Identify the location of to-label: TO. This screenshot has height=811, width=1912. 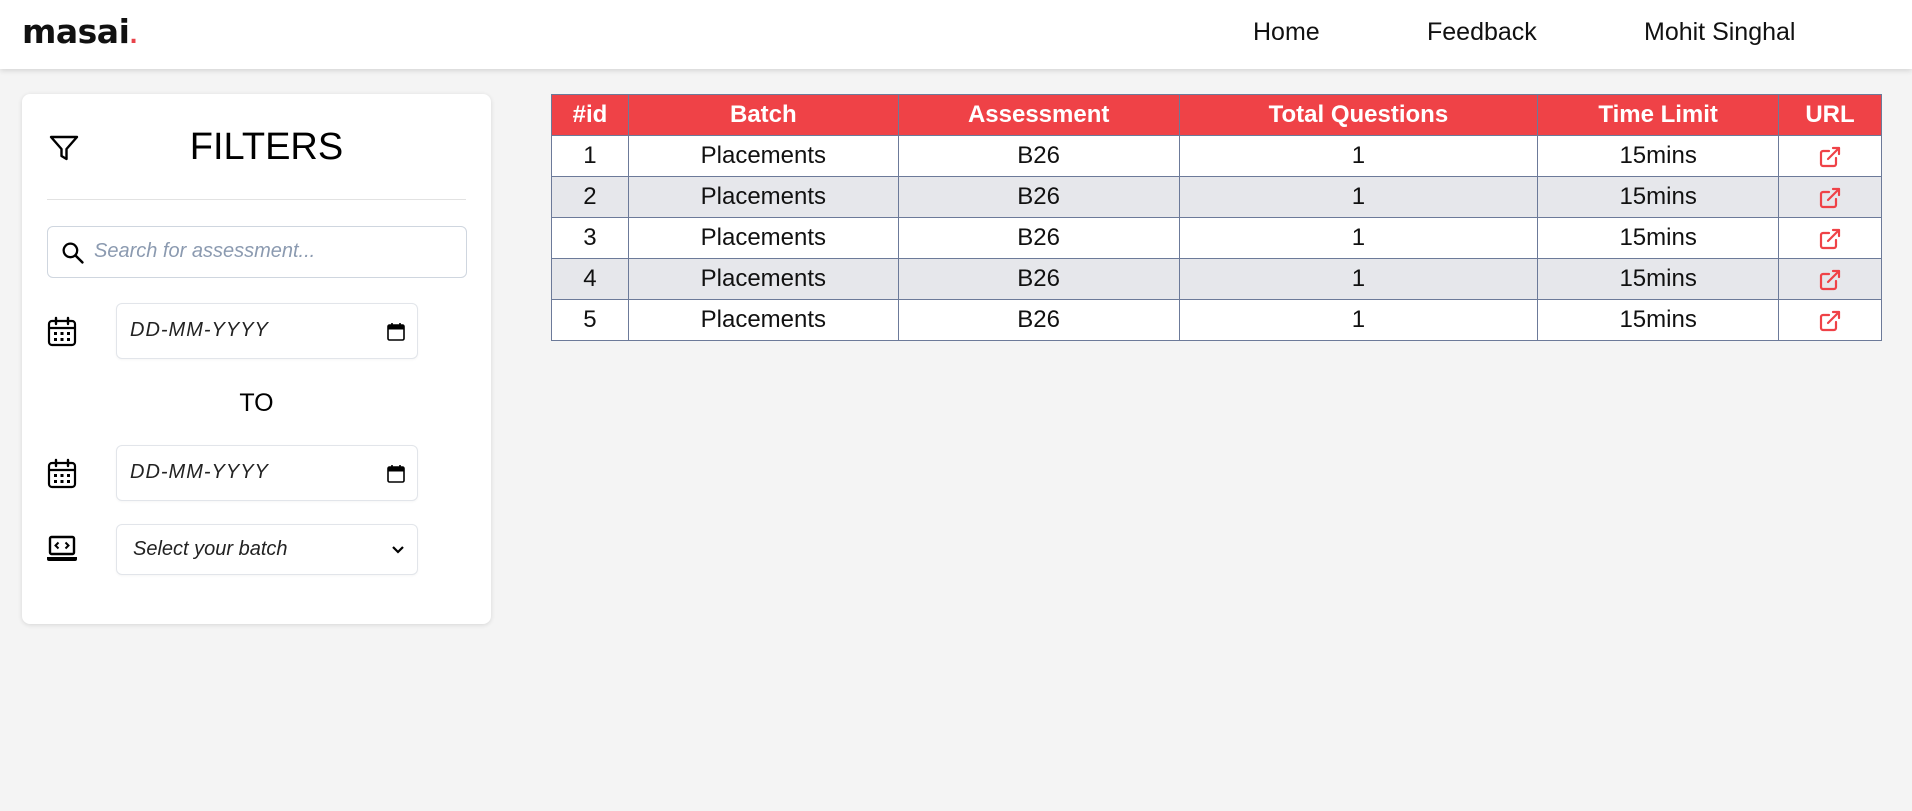
(256, 403).